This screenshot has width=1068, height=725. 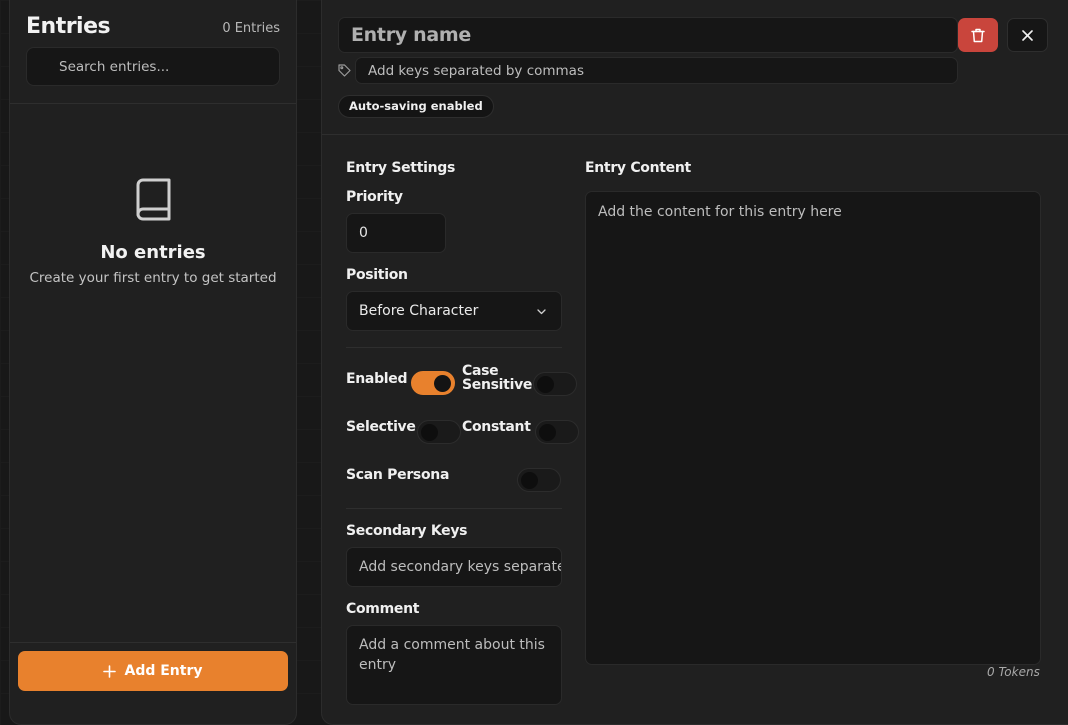 What do you see at coordinates (153, 278) in the screenshot?
I see `empty-state-subtitle: Create your first entry to get started` at bounding box center [153, 278].